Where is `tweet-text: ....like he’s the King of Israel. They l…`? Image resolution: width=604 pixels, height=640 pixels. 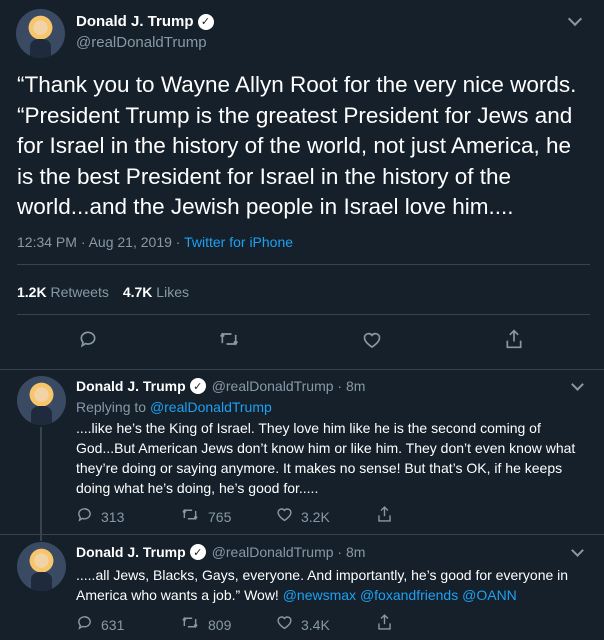 tweet-text: ....like he’s the King of Israel. They l… is located at coordinates (326, 458).